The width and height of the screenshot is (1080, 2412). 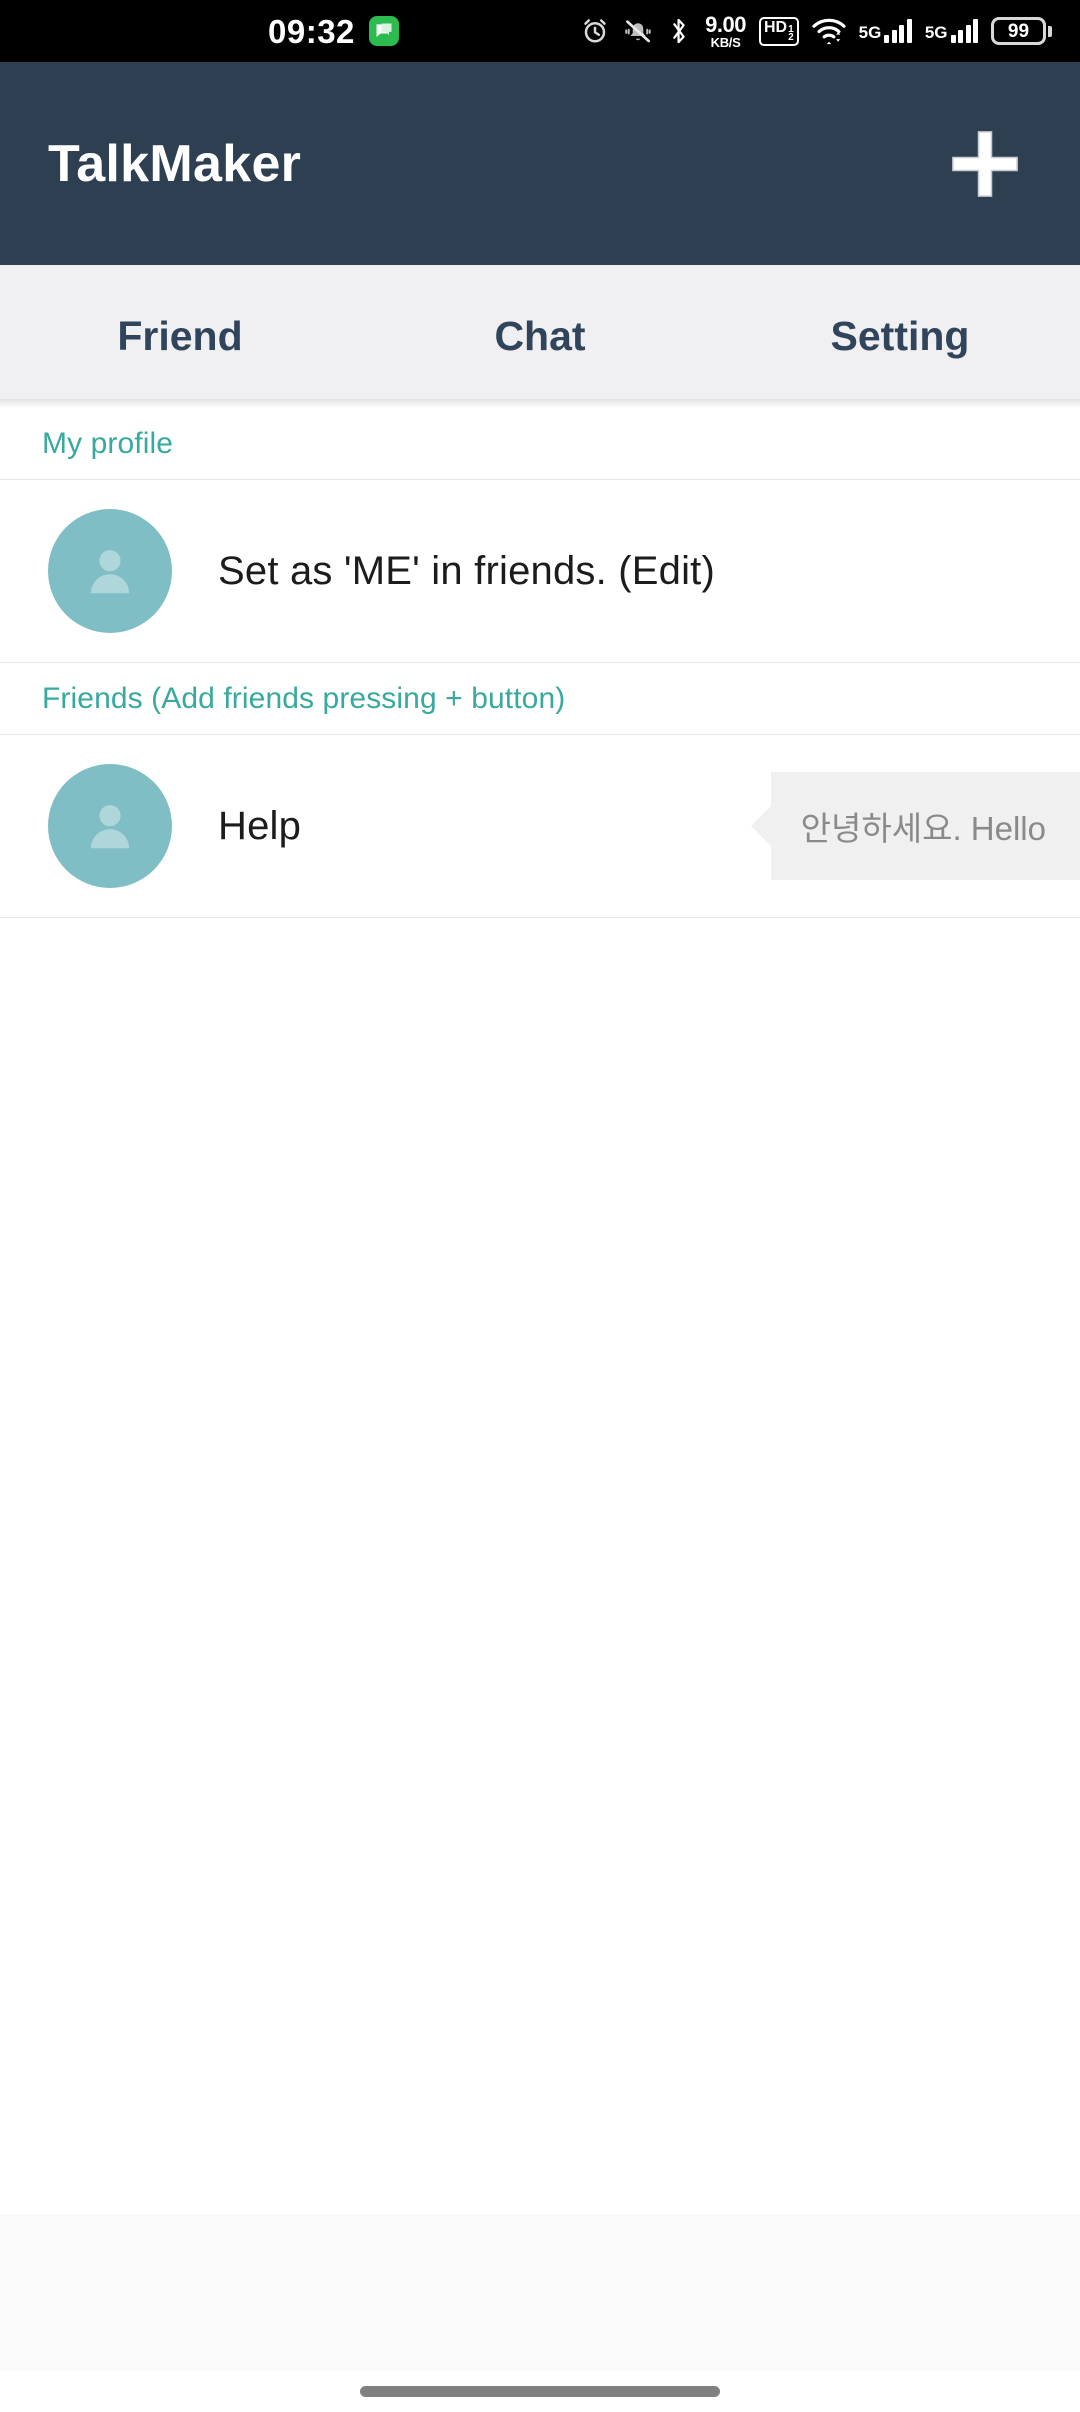 What do you see at coordinates (540, 31) in the screenshot?
I see `status-bar: 09:32 9.00 KB/S HD 1 2 5G 5G 99` at bounding box center [540, 31].